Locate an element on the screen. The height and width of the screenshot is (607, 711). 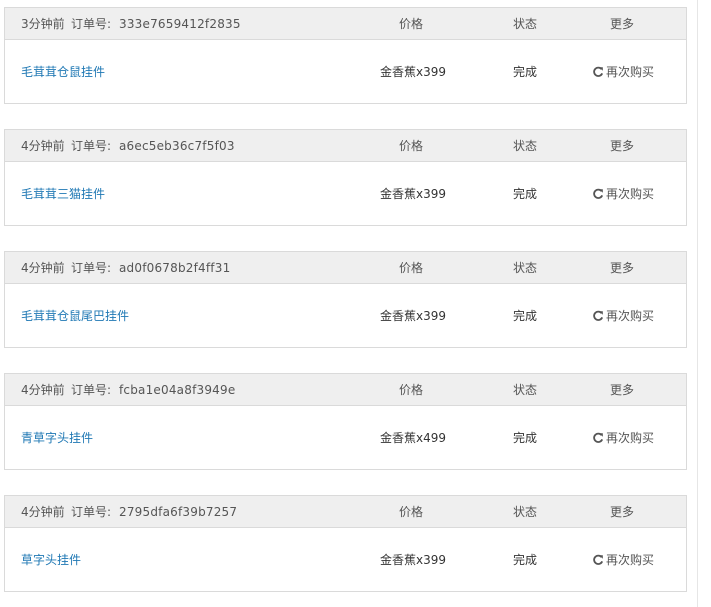
order-body: 青草字头挂件 金香蕉x499 完成 再次购买 is located at coordinates (345, 437).